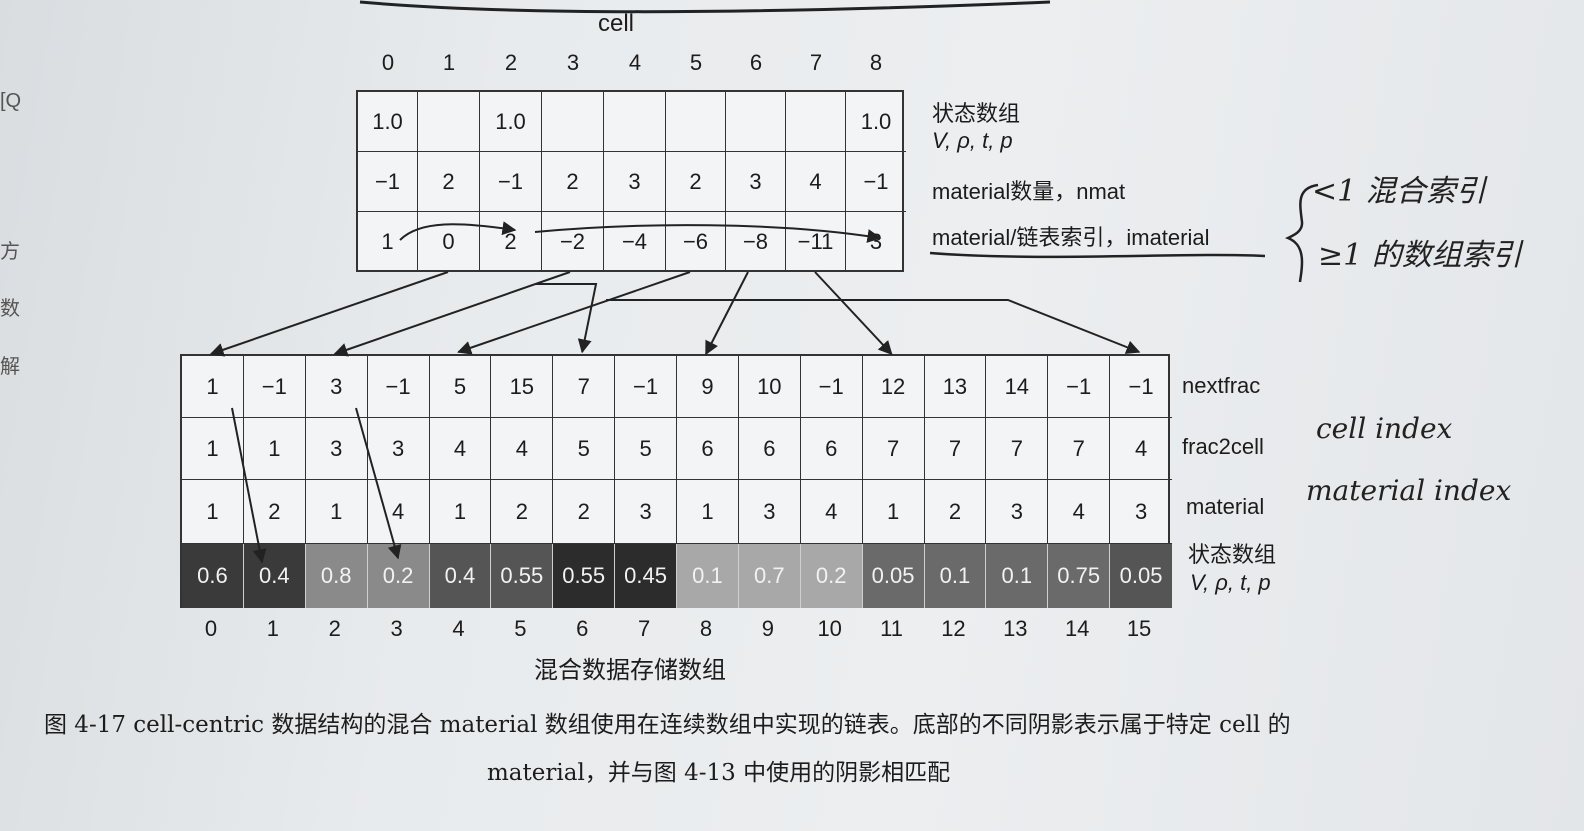  Describe the element at coordinates (1015, 628) in the screenshot. I see `mixed-index-label: 13` at that location.